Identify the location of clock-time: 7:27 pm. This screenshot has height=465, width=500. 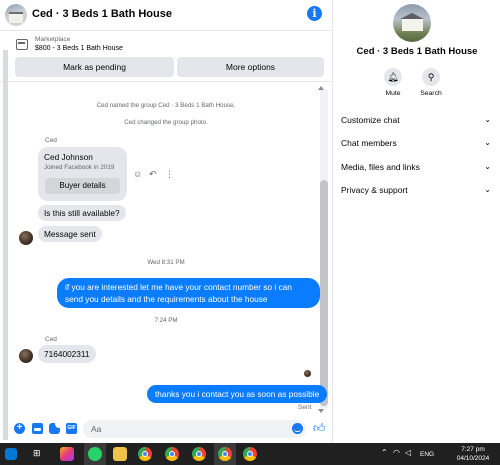
(473, 449).